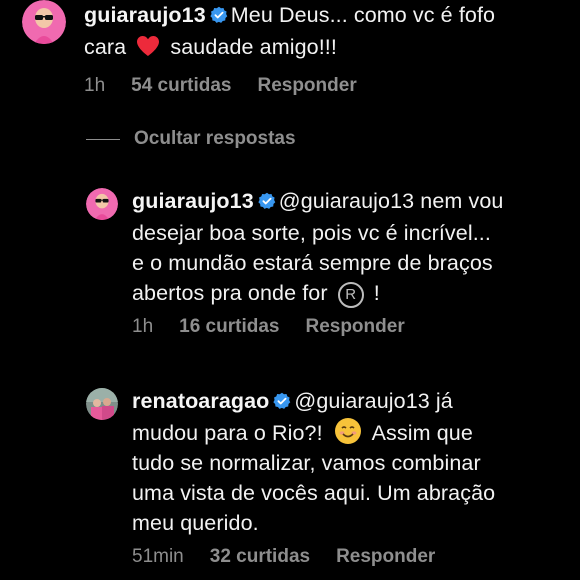  I want to click on smiling-emoji-icon, so click(347, 431).